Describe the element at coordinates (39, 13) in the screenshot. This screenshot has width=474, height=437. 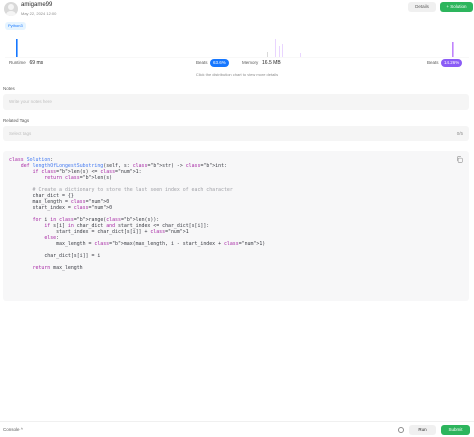
I see `submission-date: May 22, 2024 12:00` at that location.